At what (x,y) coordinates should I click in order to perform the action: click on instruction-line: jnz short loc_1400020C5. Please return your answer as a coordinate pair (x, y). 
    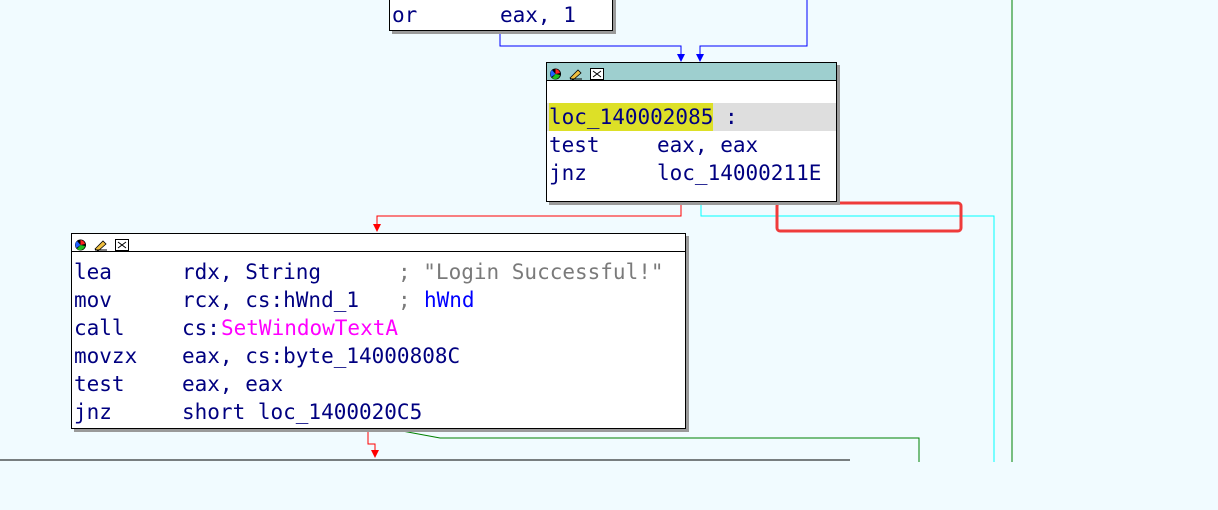
    Looking at the image, I should click on (378, 412).